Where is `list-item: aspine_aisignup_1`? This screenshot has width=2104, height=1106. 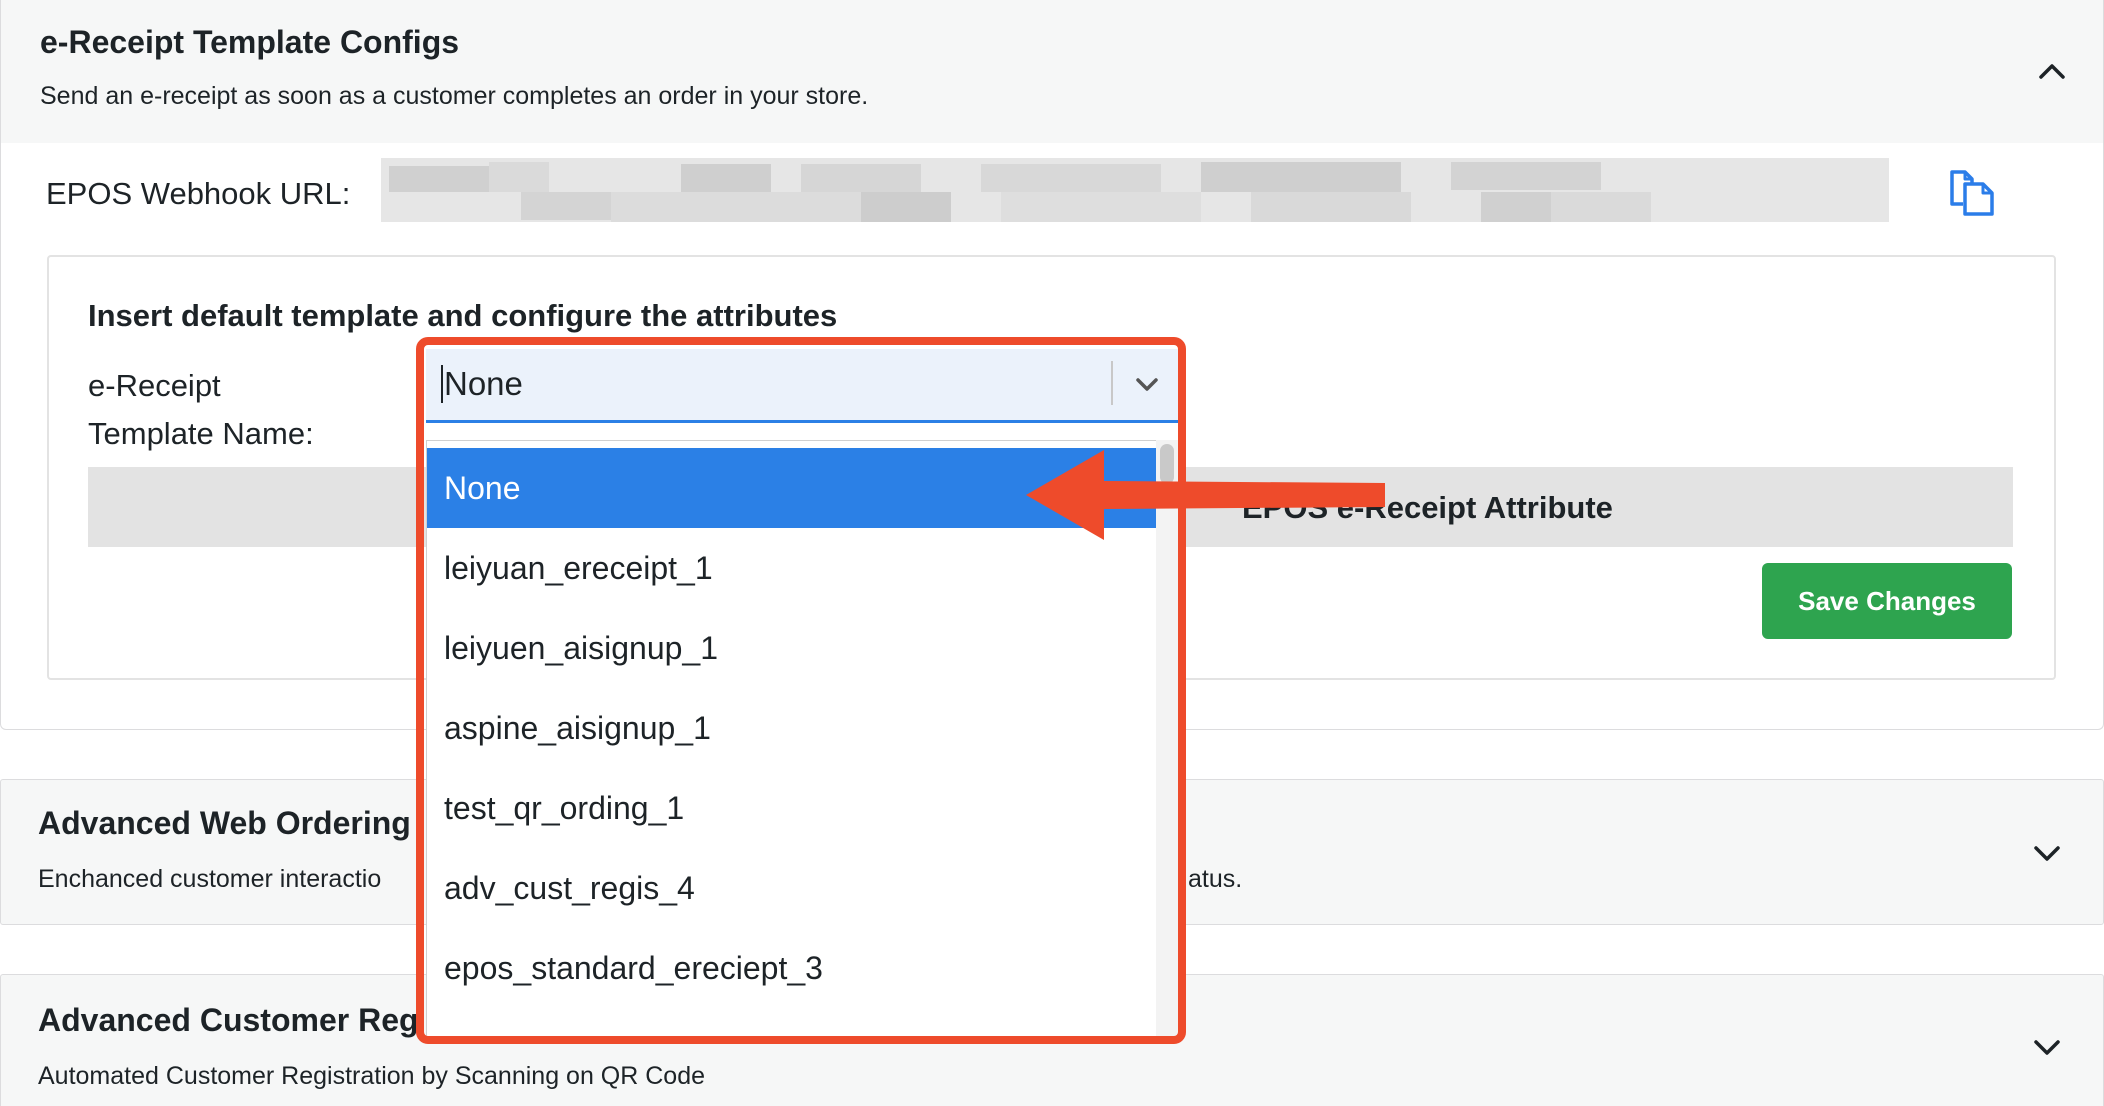
list-item: aspine_aisignup_1 is located at coordinates (792, 728).